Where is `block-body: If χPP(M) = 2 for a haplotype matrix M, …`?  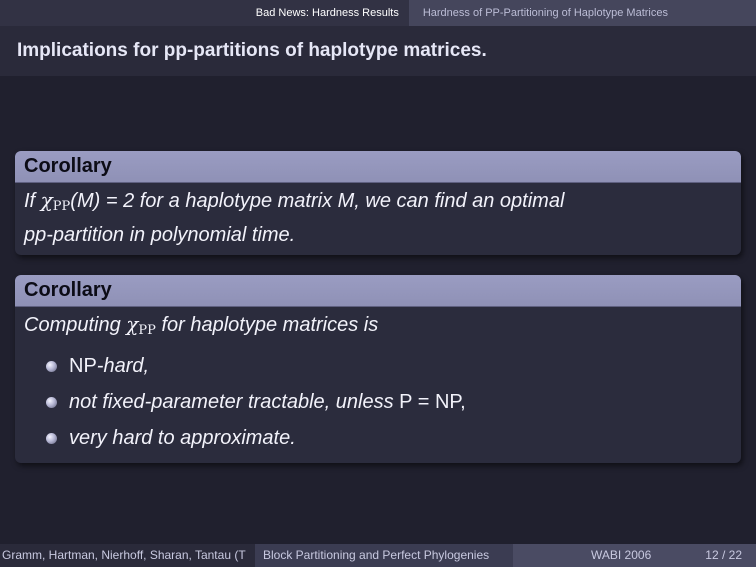 block-body: If χPP(M) = 2 for a haplotype matrix M, … is located at coordinates (378, 219).